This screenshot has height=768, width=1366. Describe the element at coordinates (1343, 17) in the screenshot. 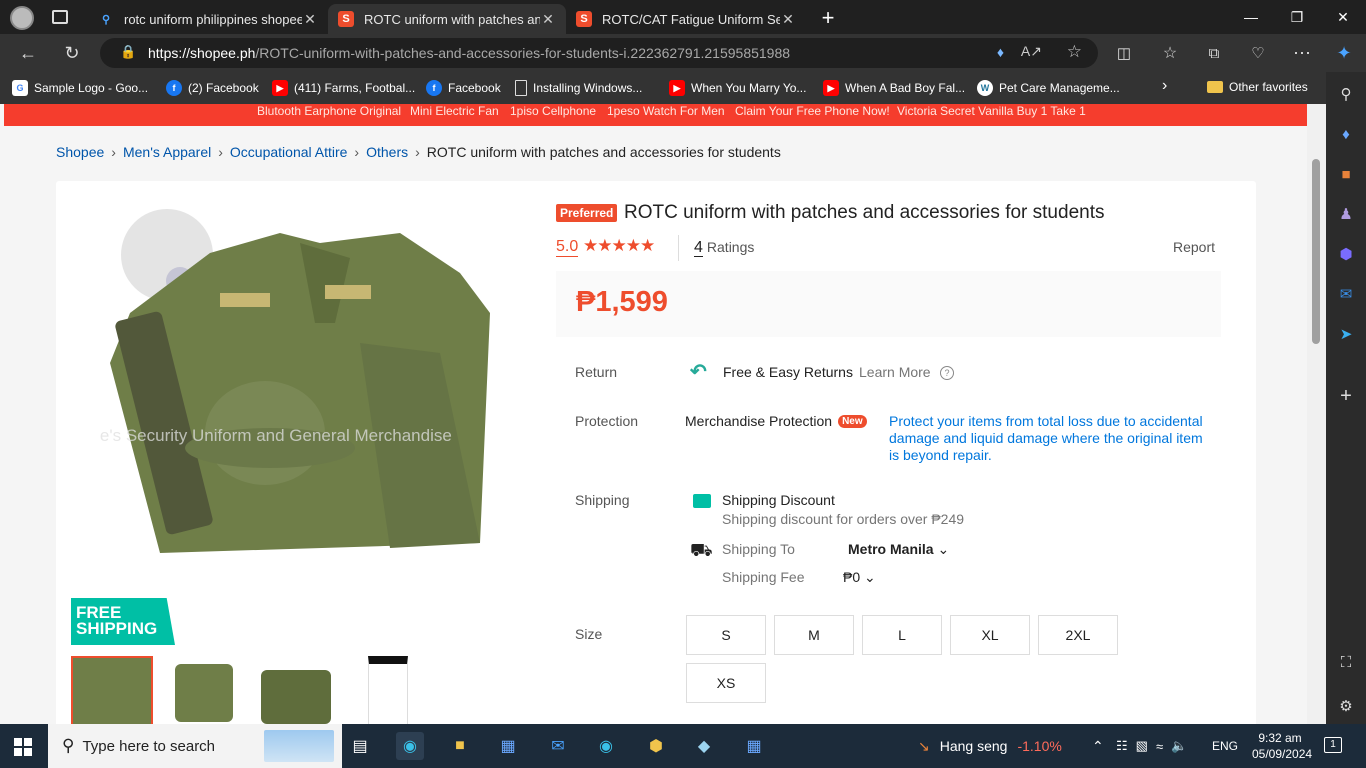

I see `close-window-button: ✕` at that location.